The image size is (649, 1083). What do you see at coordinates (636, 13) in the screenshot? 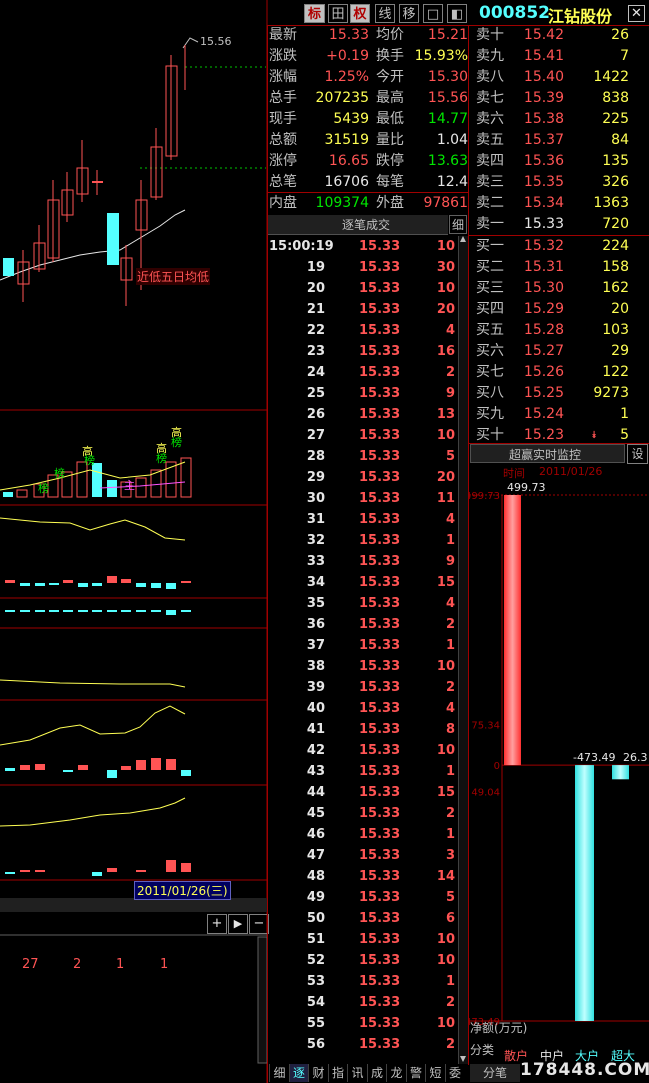
I see `close-icon: ✕` at bounding box center [636, 13].